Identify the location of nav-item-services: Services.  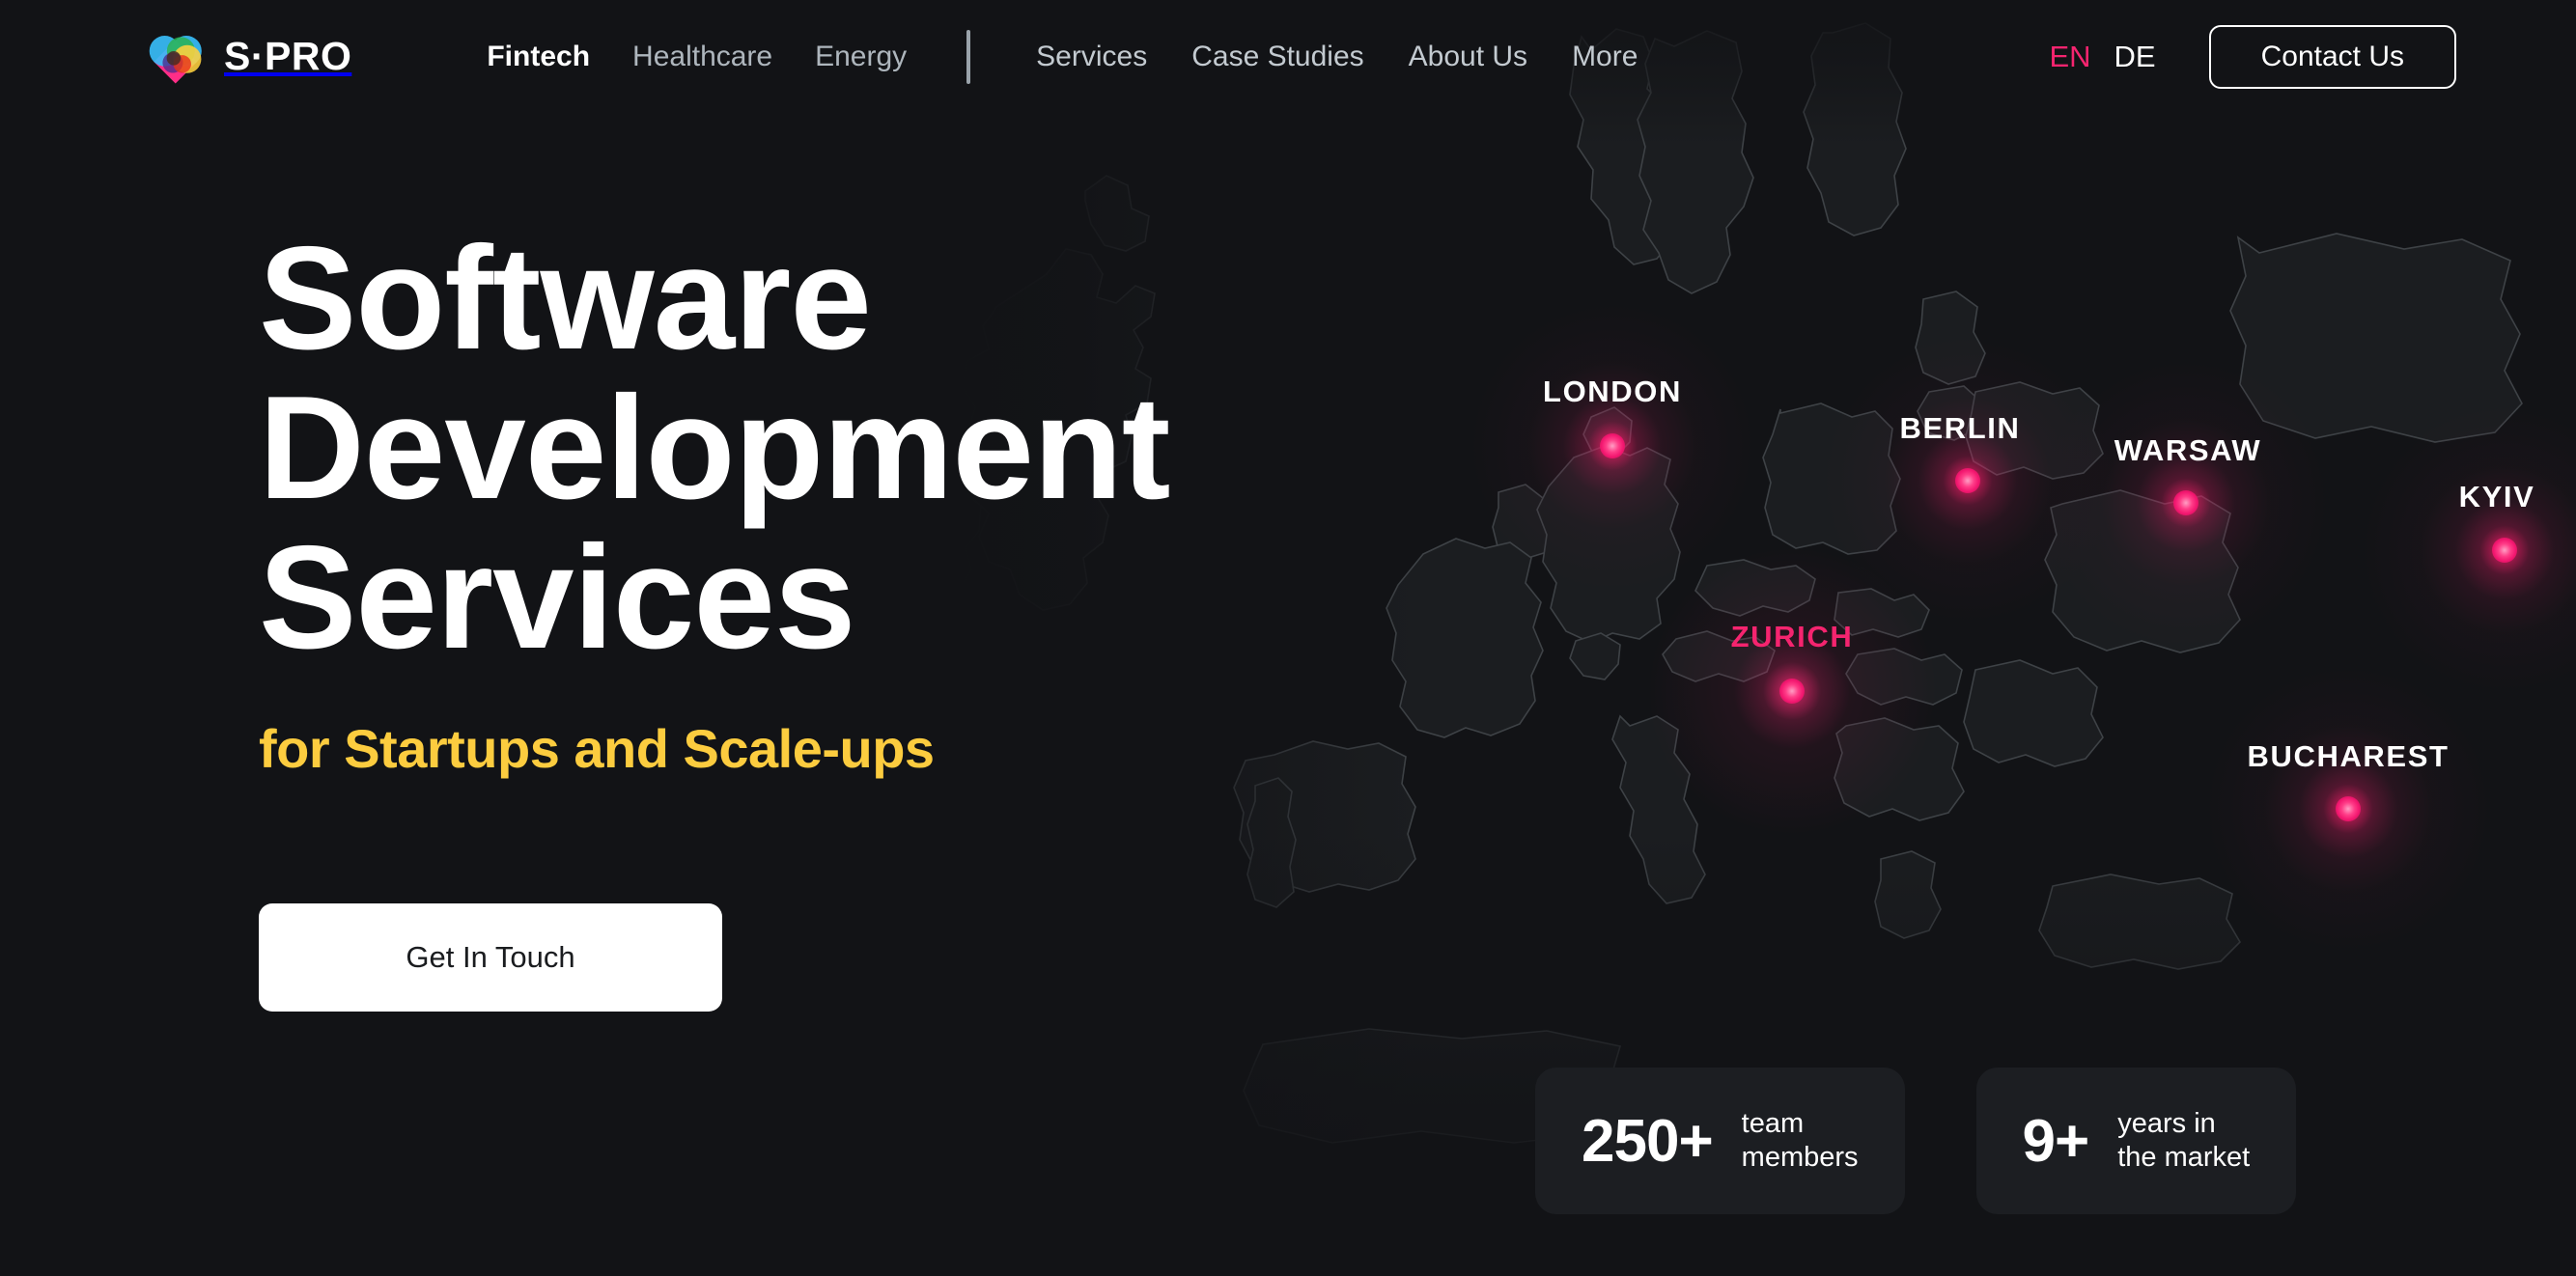
(1091, 57).